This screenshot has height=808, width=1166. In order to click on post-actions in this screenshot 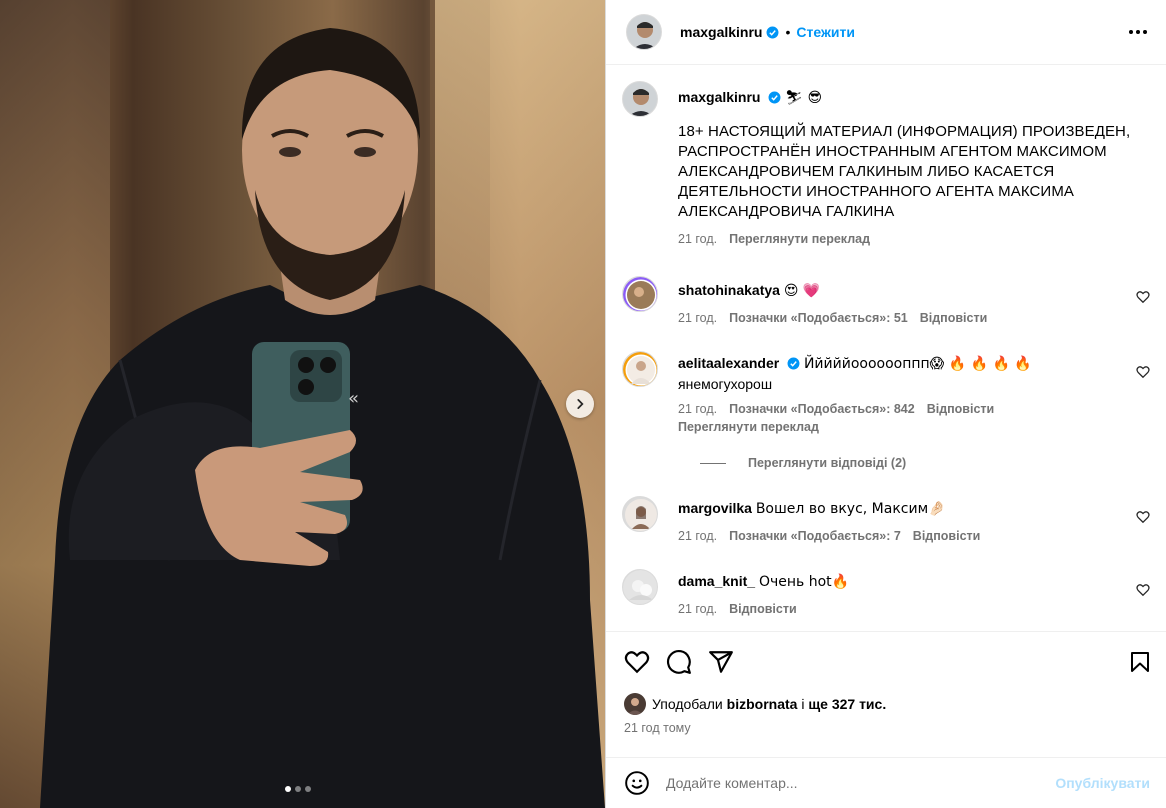, I will do `click(886, 661)`.